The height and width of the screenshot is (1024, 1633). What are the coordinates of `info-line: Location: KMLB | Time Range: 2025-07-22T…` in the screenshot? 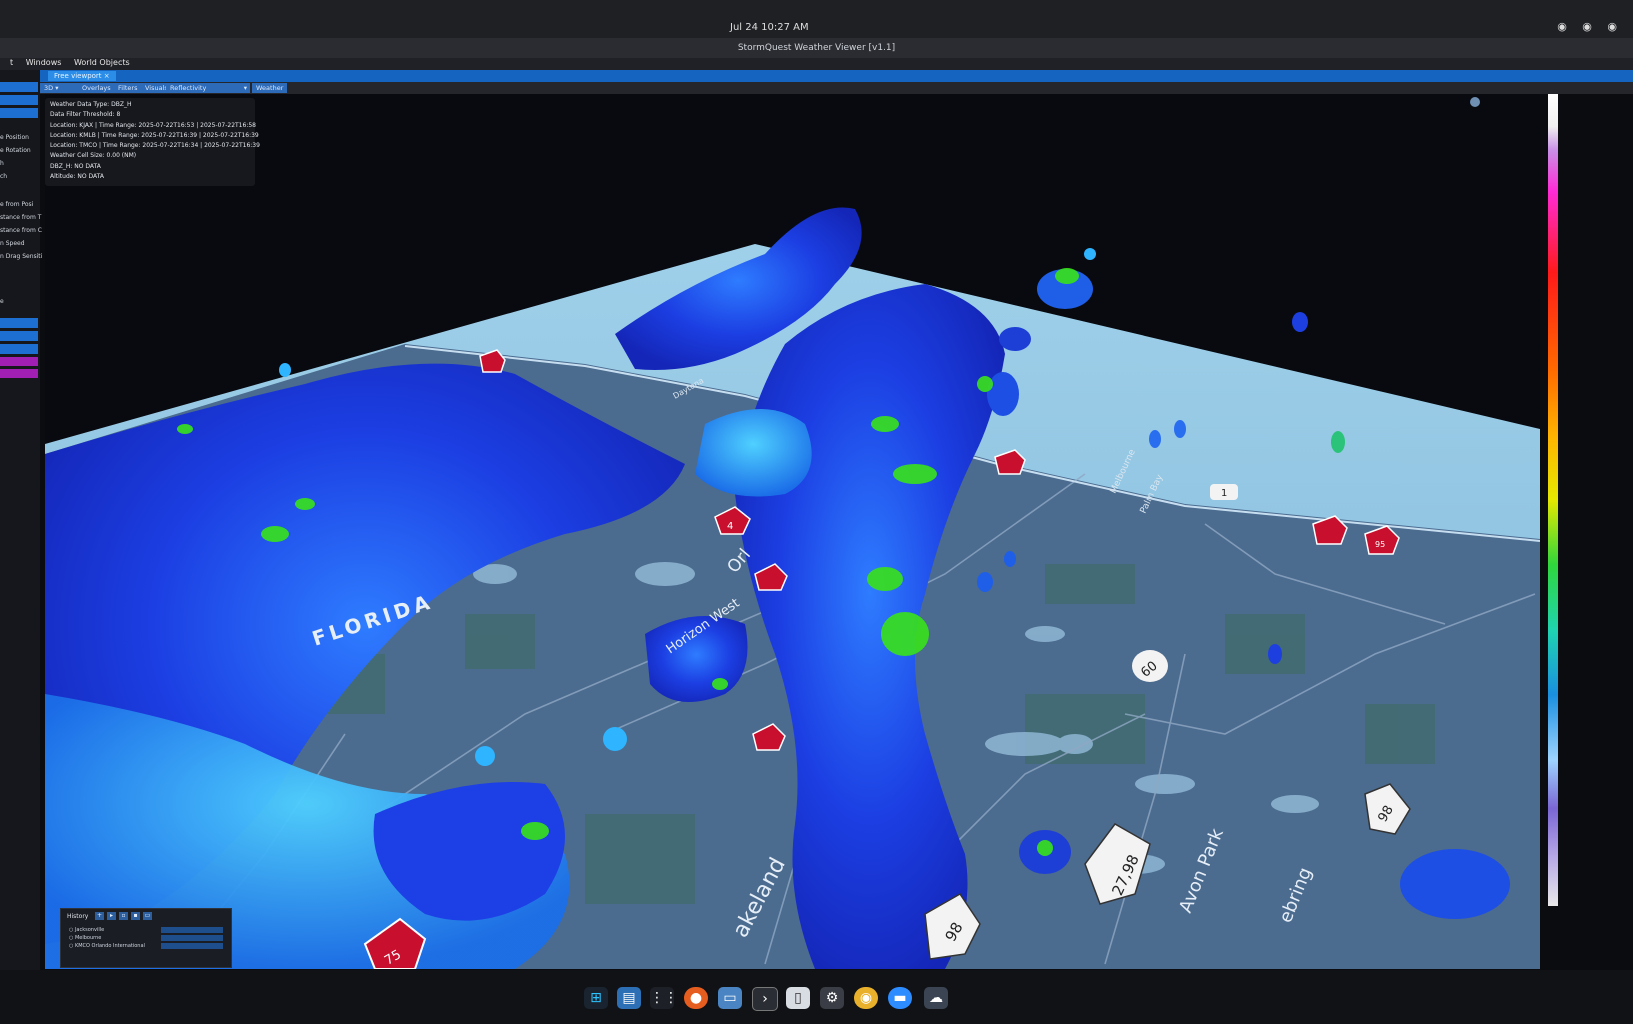 It's located at (154, 135).